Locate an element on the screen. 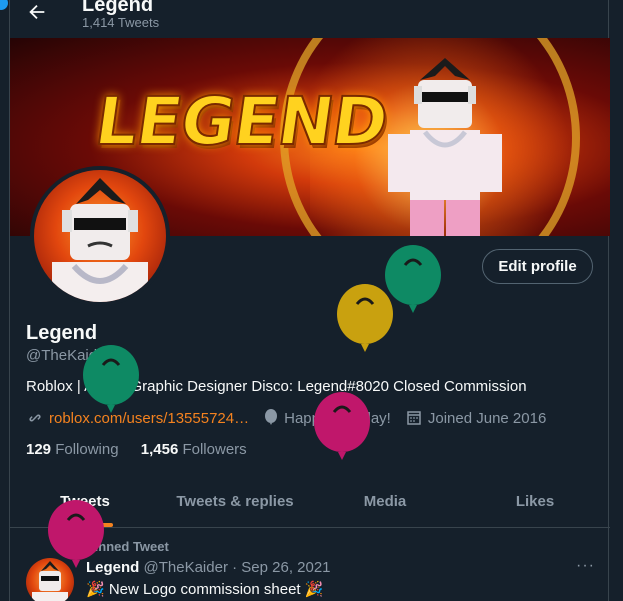 The width and height of the screenshot is (623, 601). tweet-text: 🎉 New Logo commission sheet 🎉 is located at coordinates (205, 589).